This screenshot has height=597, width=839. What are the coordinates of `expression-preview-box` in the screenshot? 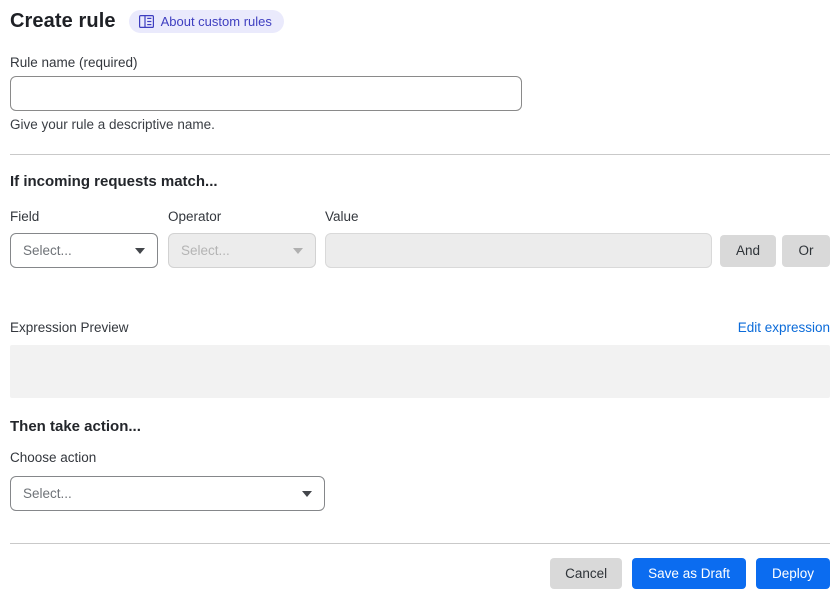 It's located at (420, 371).